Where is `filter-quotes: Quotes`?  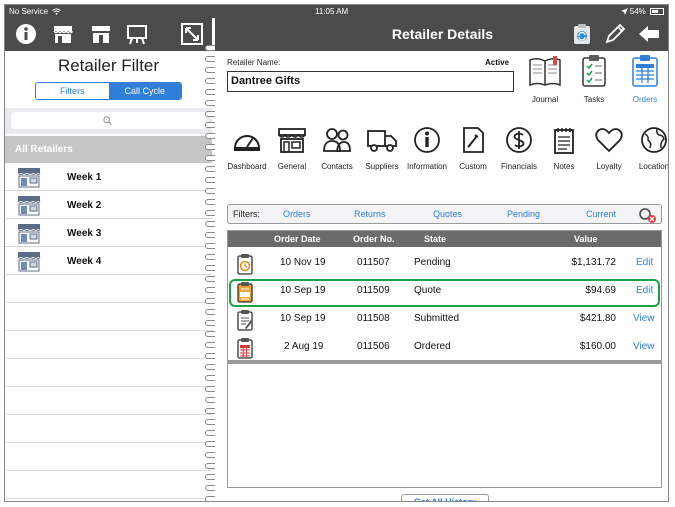 filter-quotes: Quotes is located at coordinates (447, 214).